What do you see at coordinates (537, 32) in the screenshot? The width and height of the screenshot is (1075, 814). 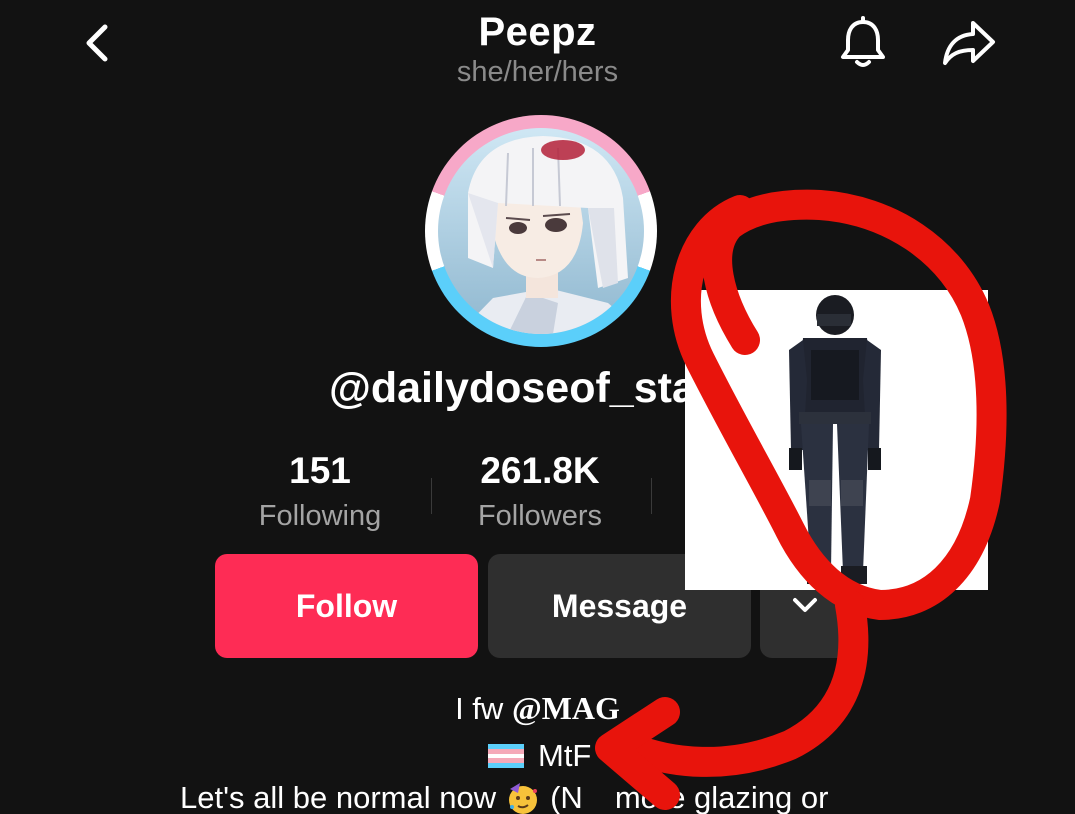 I see `page-title: Peepz` at bounding box center [537, 32].